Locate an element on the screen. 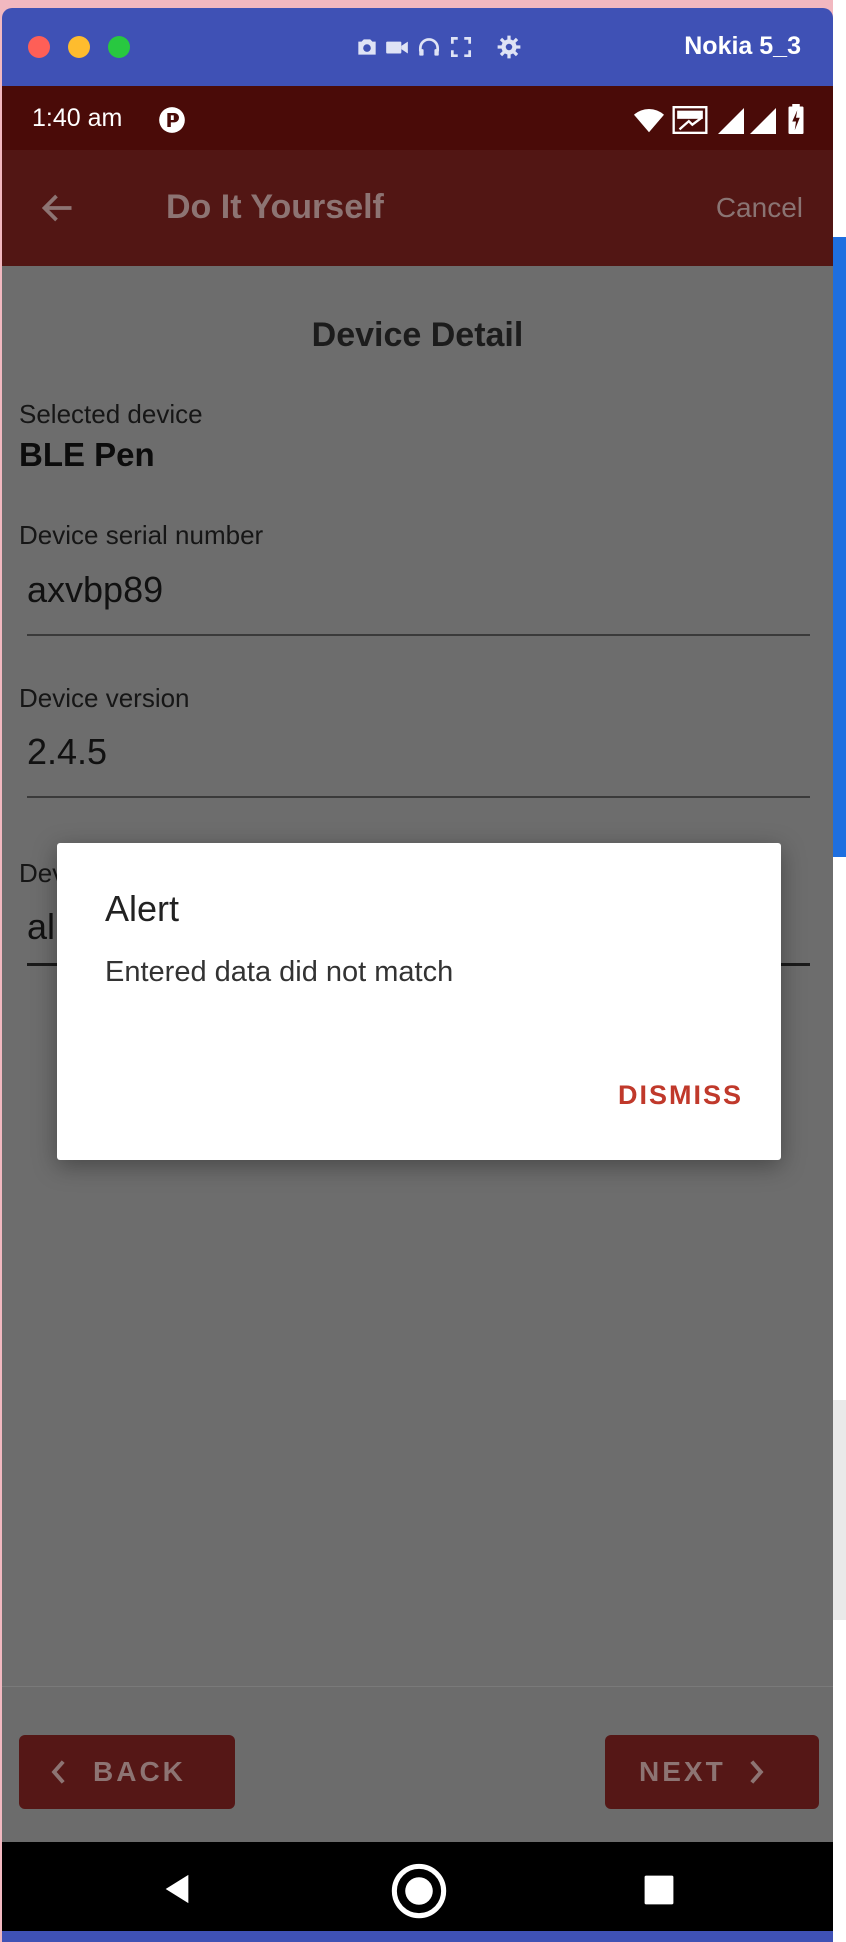 Image resolution: width=846 pixels, height=1942 pixels. emulator-titlebar: Nokia 5_3 is located at coordinates (417, 47).